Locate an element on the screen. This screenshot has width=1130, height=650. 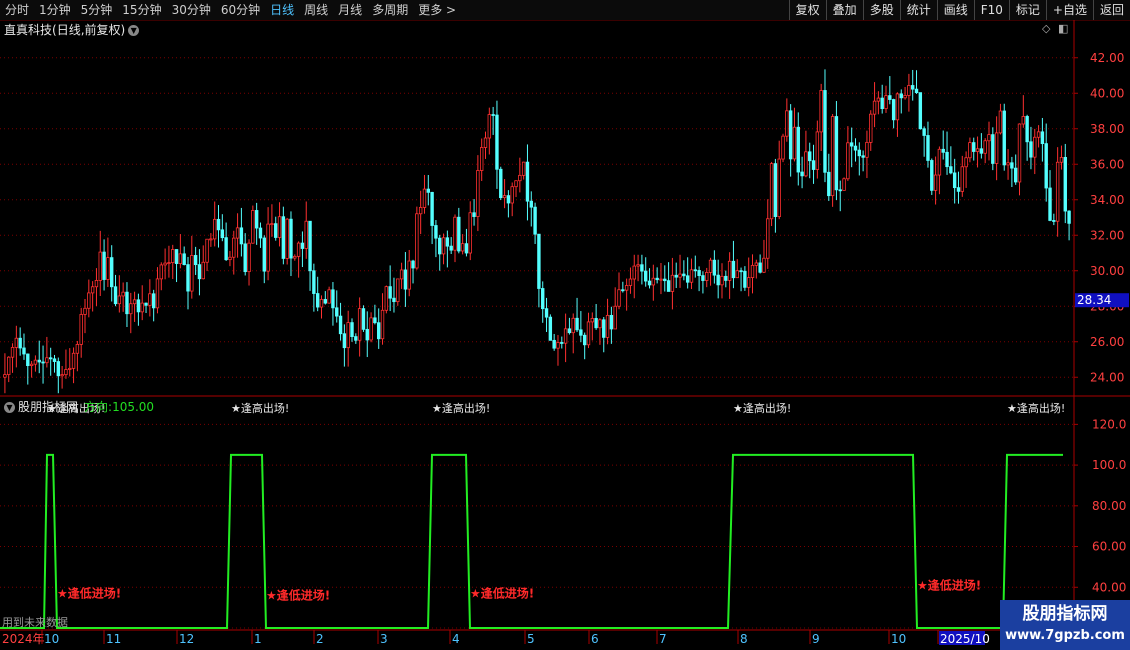
watermark-name: 股朋指标网 is located at coordinates (1065, 614).